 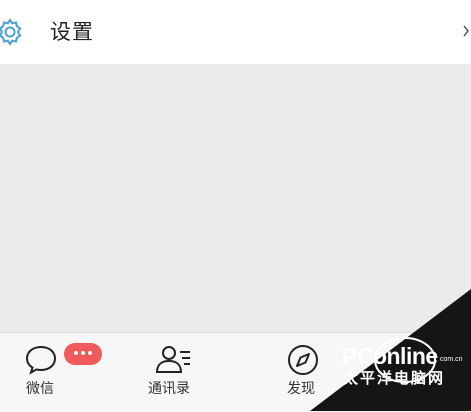 What do you see at coordinates (394, 378) in the screenshot?
I see `watermark-subtitle: 太平洋电脑网` at bounding box center [394, 378].